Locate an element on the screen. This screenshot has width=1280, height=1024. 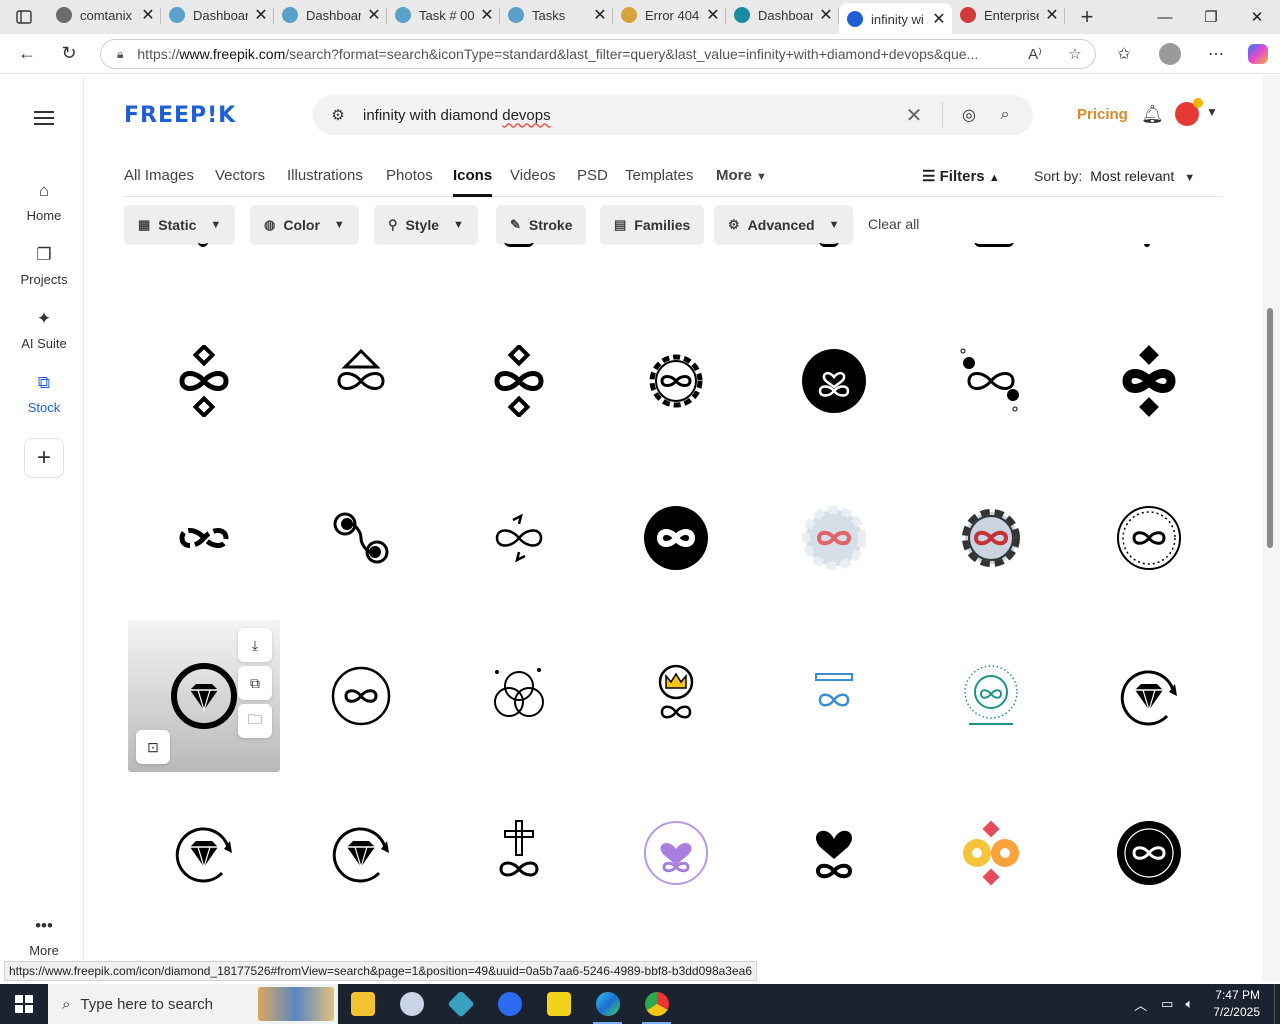
tab-templates: Templates is located at coordinates (659, 175).